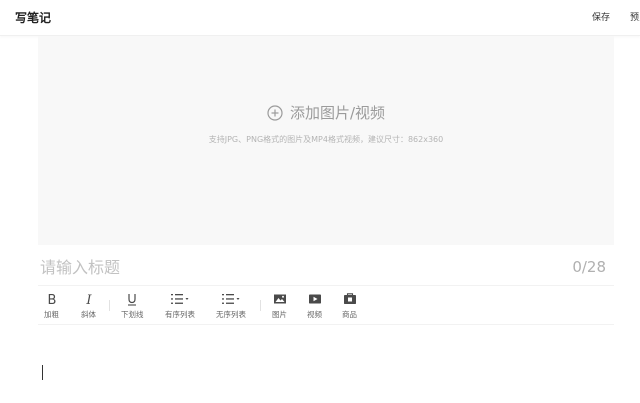  Describe the element at coordinates (601, 16) in the screenshot. I see `save-button: 保存` at that location.